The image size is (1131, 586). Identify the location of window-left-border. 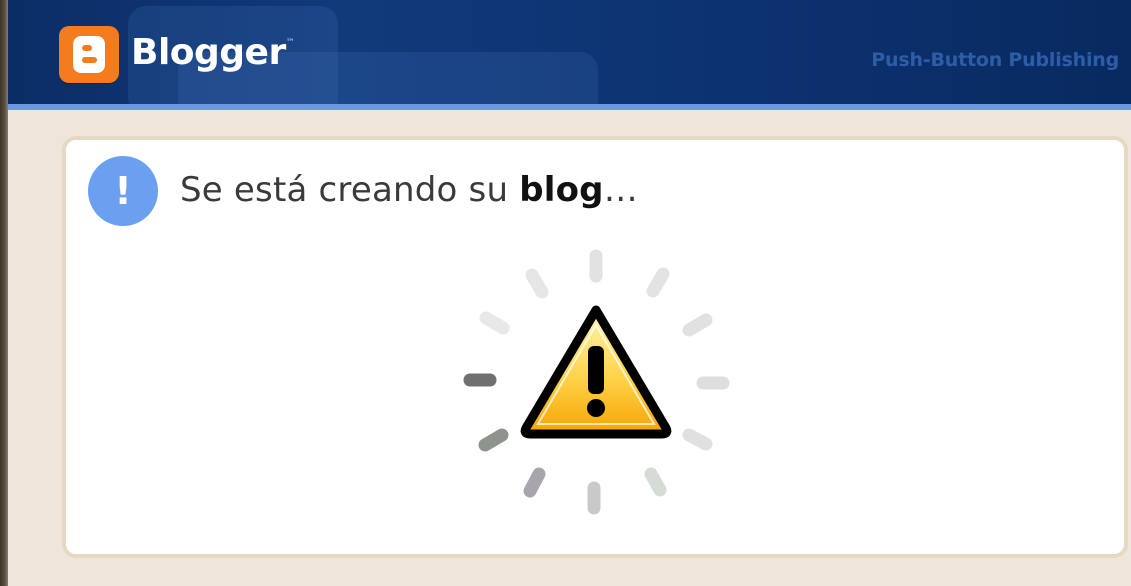
(4, 293).